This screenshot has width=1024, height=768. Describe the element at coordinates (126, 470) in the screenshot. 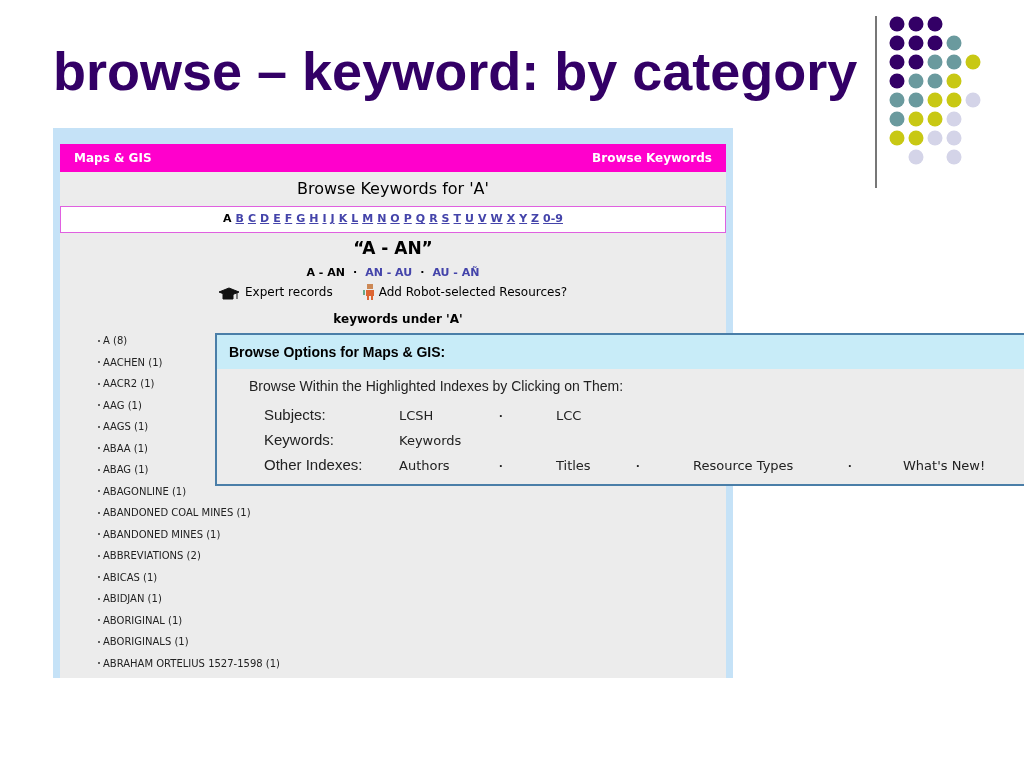

I see `keyword-link: ABAG (1)` at that location.